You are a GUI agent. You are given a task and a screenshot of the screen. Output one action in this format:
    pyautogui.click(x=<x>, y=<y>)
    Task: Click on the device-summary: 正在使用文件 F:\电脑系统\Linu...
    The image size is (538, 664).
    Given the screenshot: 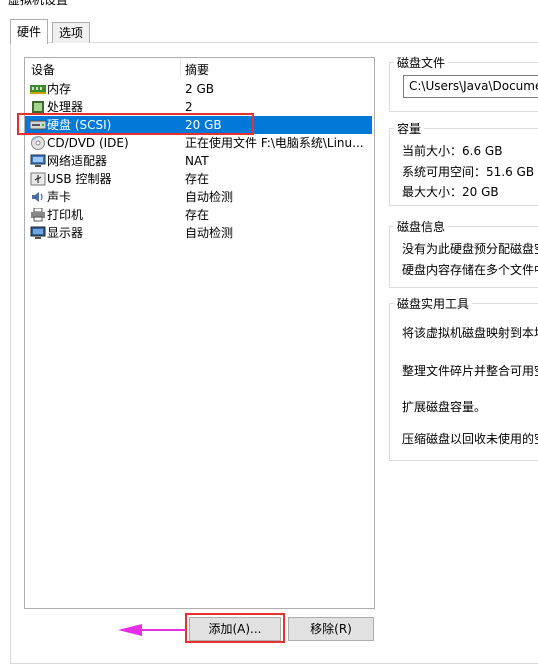 What is the action you would take?
    pyautogui.click(x=274, y=143)
    